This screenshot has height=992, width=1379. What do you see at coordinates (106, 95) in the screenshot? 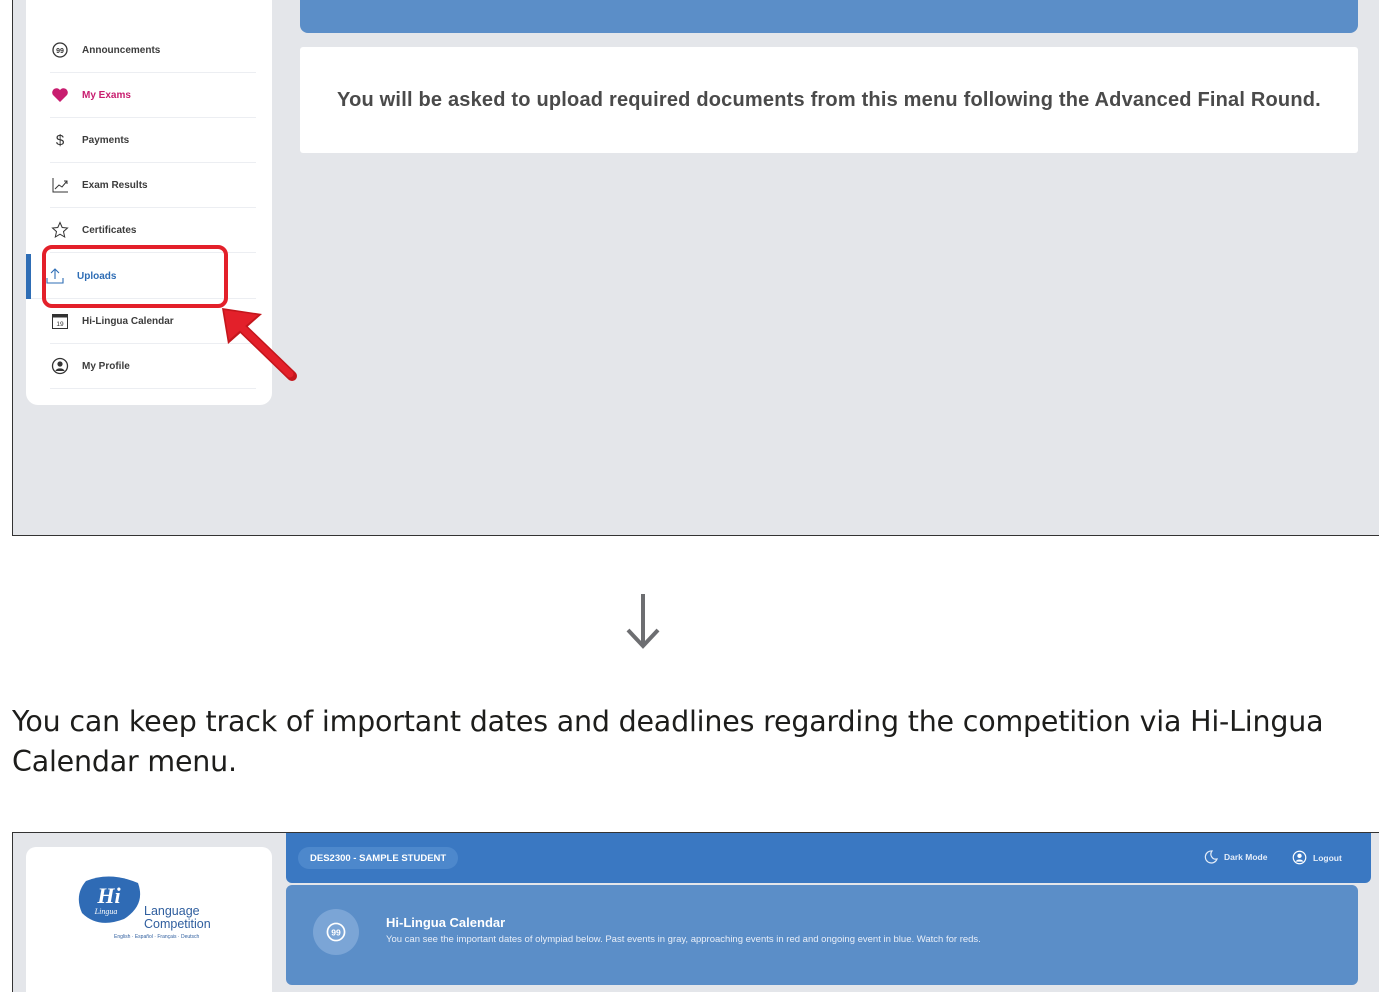
I see `sidebar-item-label: My Exams` at bounding box center [106, 95].